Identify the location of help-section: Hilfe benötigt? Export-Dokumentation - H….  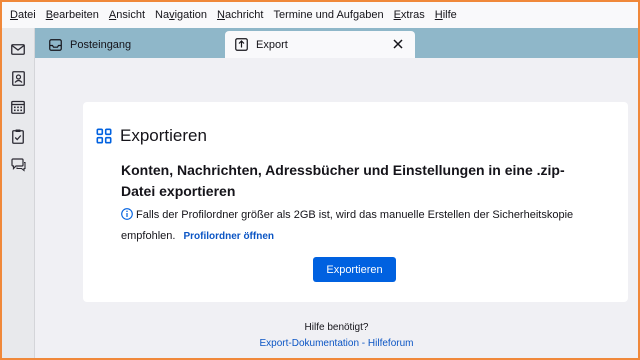
(336, 336).